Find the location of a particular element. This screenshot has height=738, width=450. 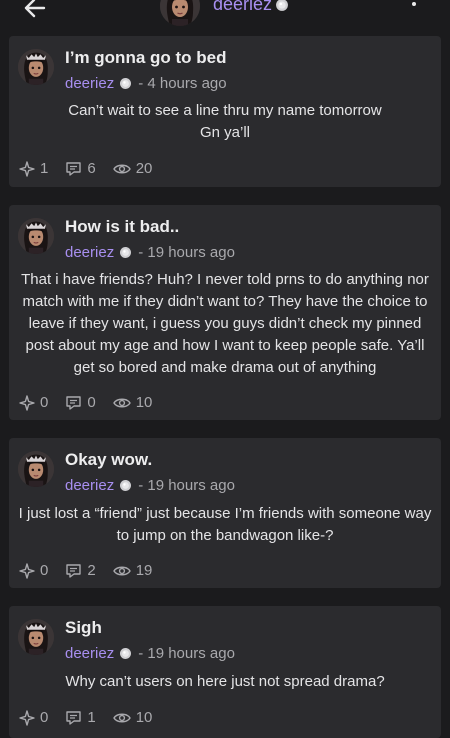

post-stats: 0 1 10 is located at coordinates (94, 717).